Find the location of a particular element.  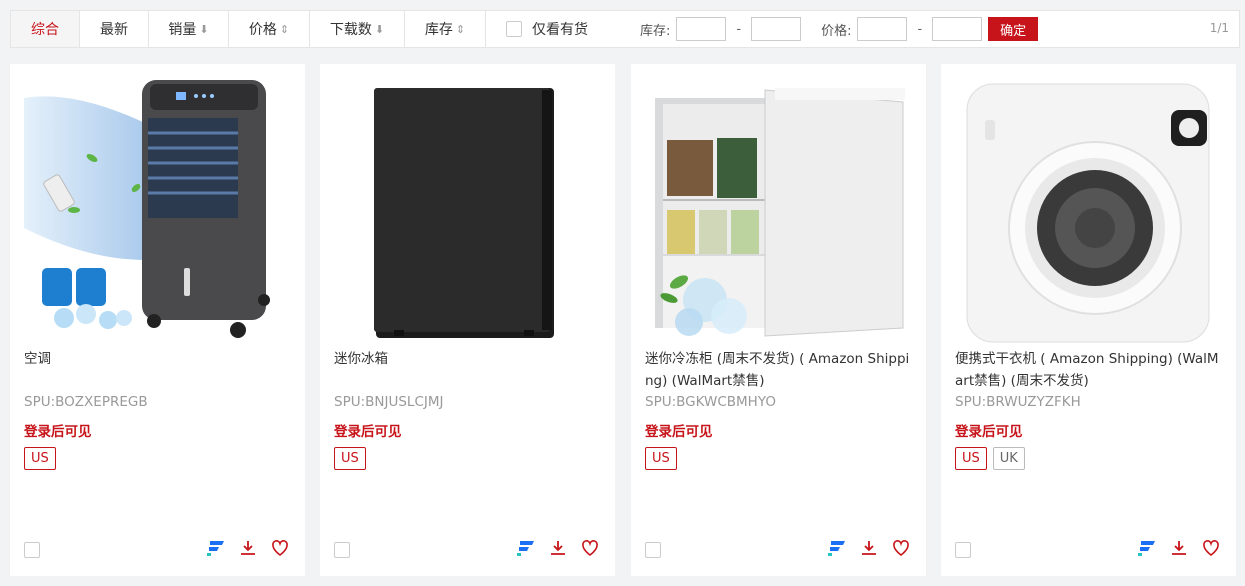

stock-range: 库存: - is located at coordinates (721, 29).